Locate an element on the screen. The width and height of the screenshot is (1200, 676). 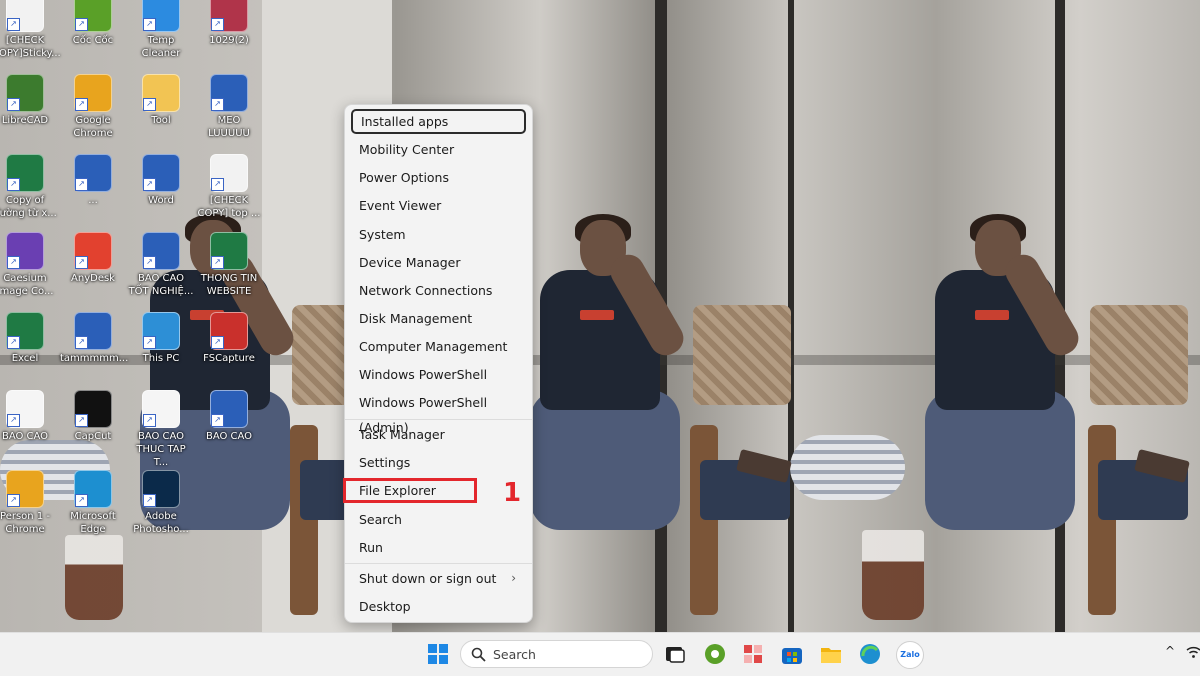
menu-item-windows-powershell-admin: Windows PowerShell (Admin) is located at coordinates (438, 412).